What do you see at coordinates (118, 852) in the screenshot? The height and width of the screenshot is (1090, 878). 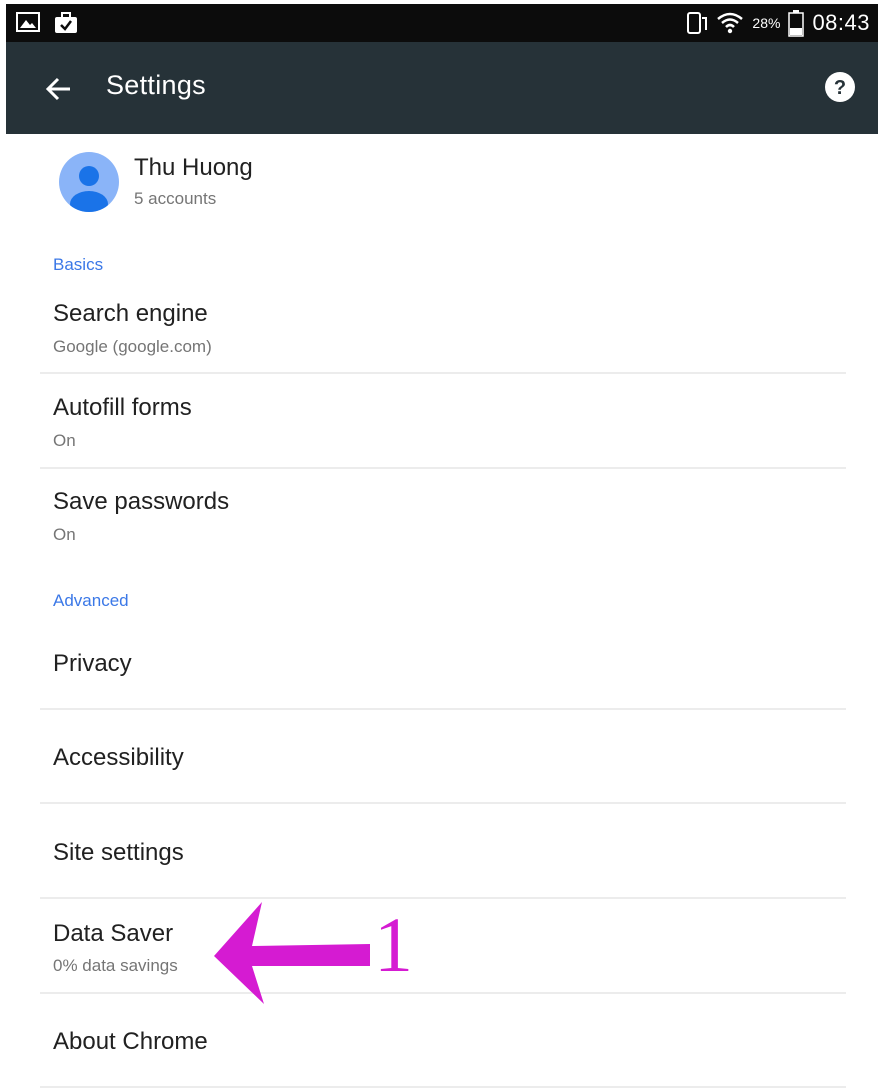 I see `item-title: Site settings` at bounding box center [118, 852].